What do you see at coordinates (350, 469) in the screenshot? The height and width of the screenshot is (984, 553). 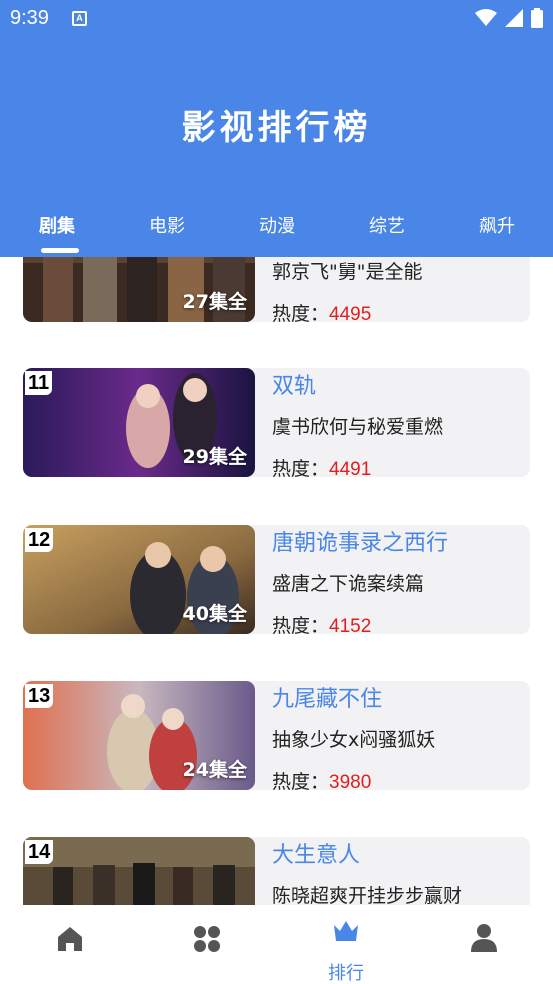 I see `heat-value: 4491` at bounding box center [350, 469].